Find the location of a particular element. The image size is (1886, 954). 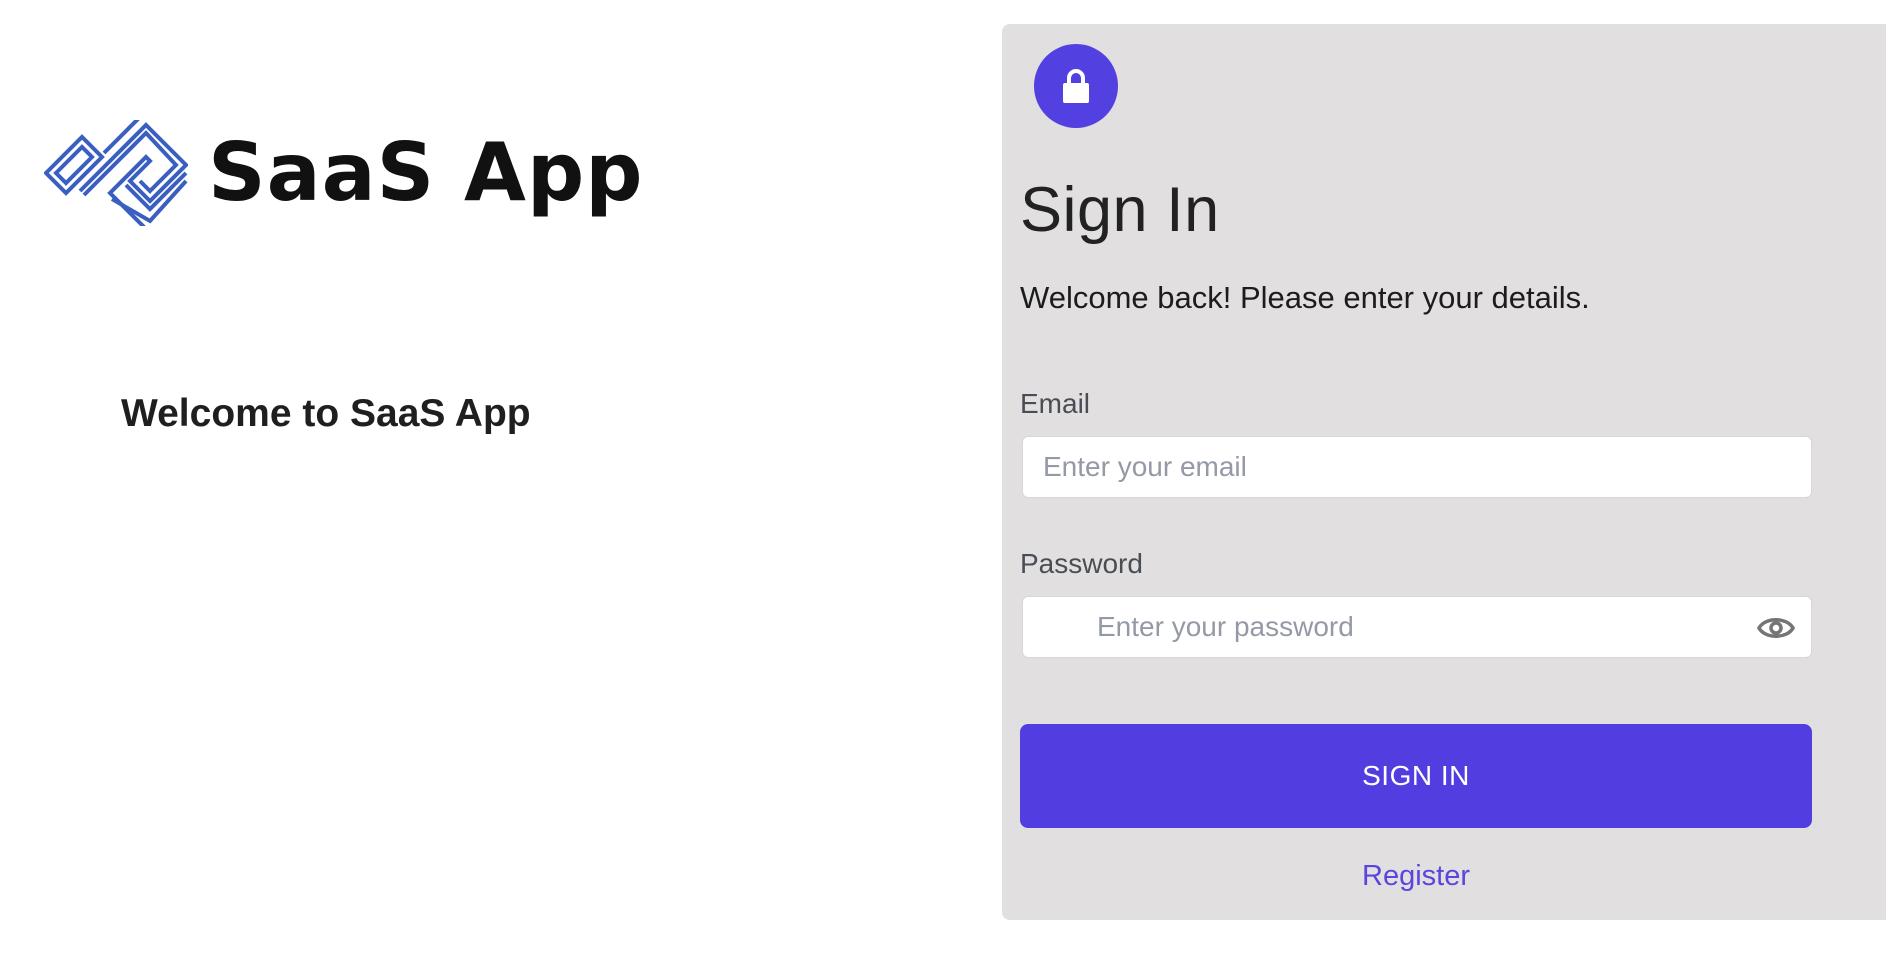

email-input is located at coordinates (1417, 467).